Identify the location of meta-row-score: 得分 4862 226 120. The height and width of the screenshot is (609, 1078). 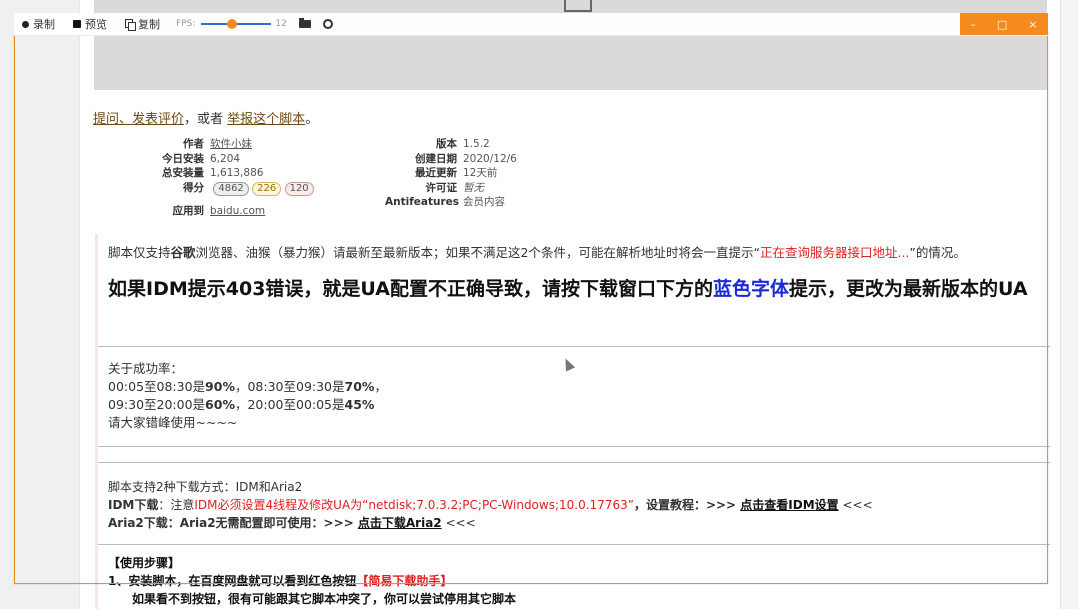
(232, 188).